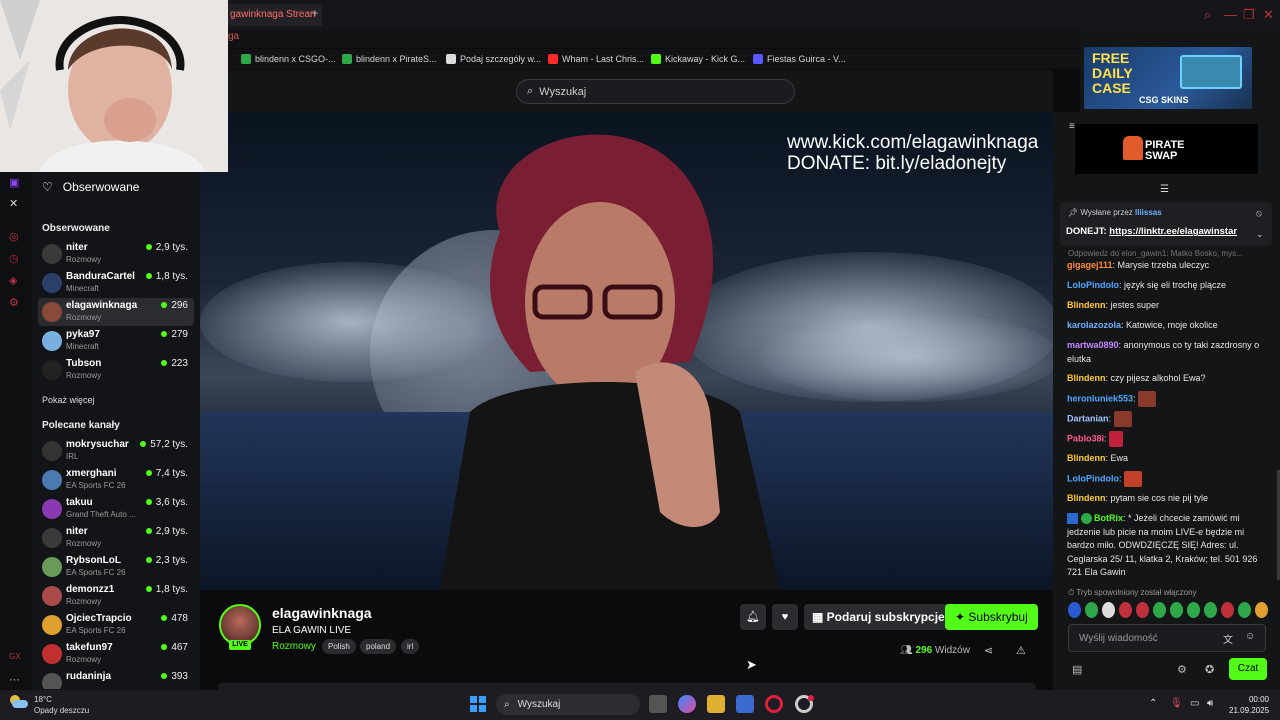  What do you see at coordinates (1230, 14) in the screenshot?
I see `minimize-icon: —` at bounding box center [1230, 14].